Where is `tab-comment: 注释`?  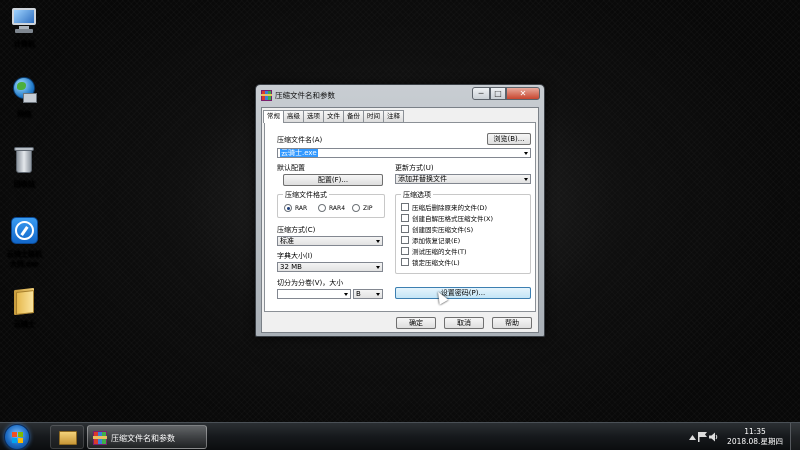
tab-comment: 注释 is located at coordinates (393, 116).